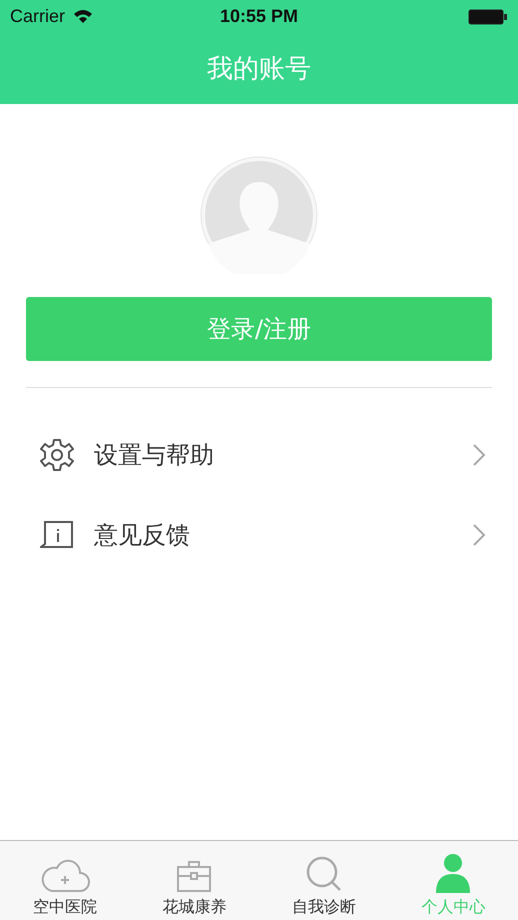  Describe the element at coordinates (259, 215) in the screenshot. I see `avatar-icon` at that location.